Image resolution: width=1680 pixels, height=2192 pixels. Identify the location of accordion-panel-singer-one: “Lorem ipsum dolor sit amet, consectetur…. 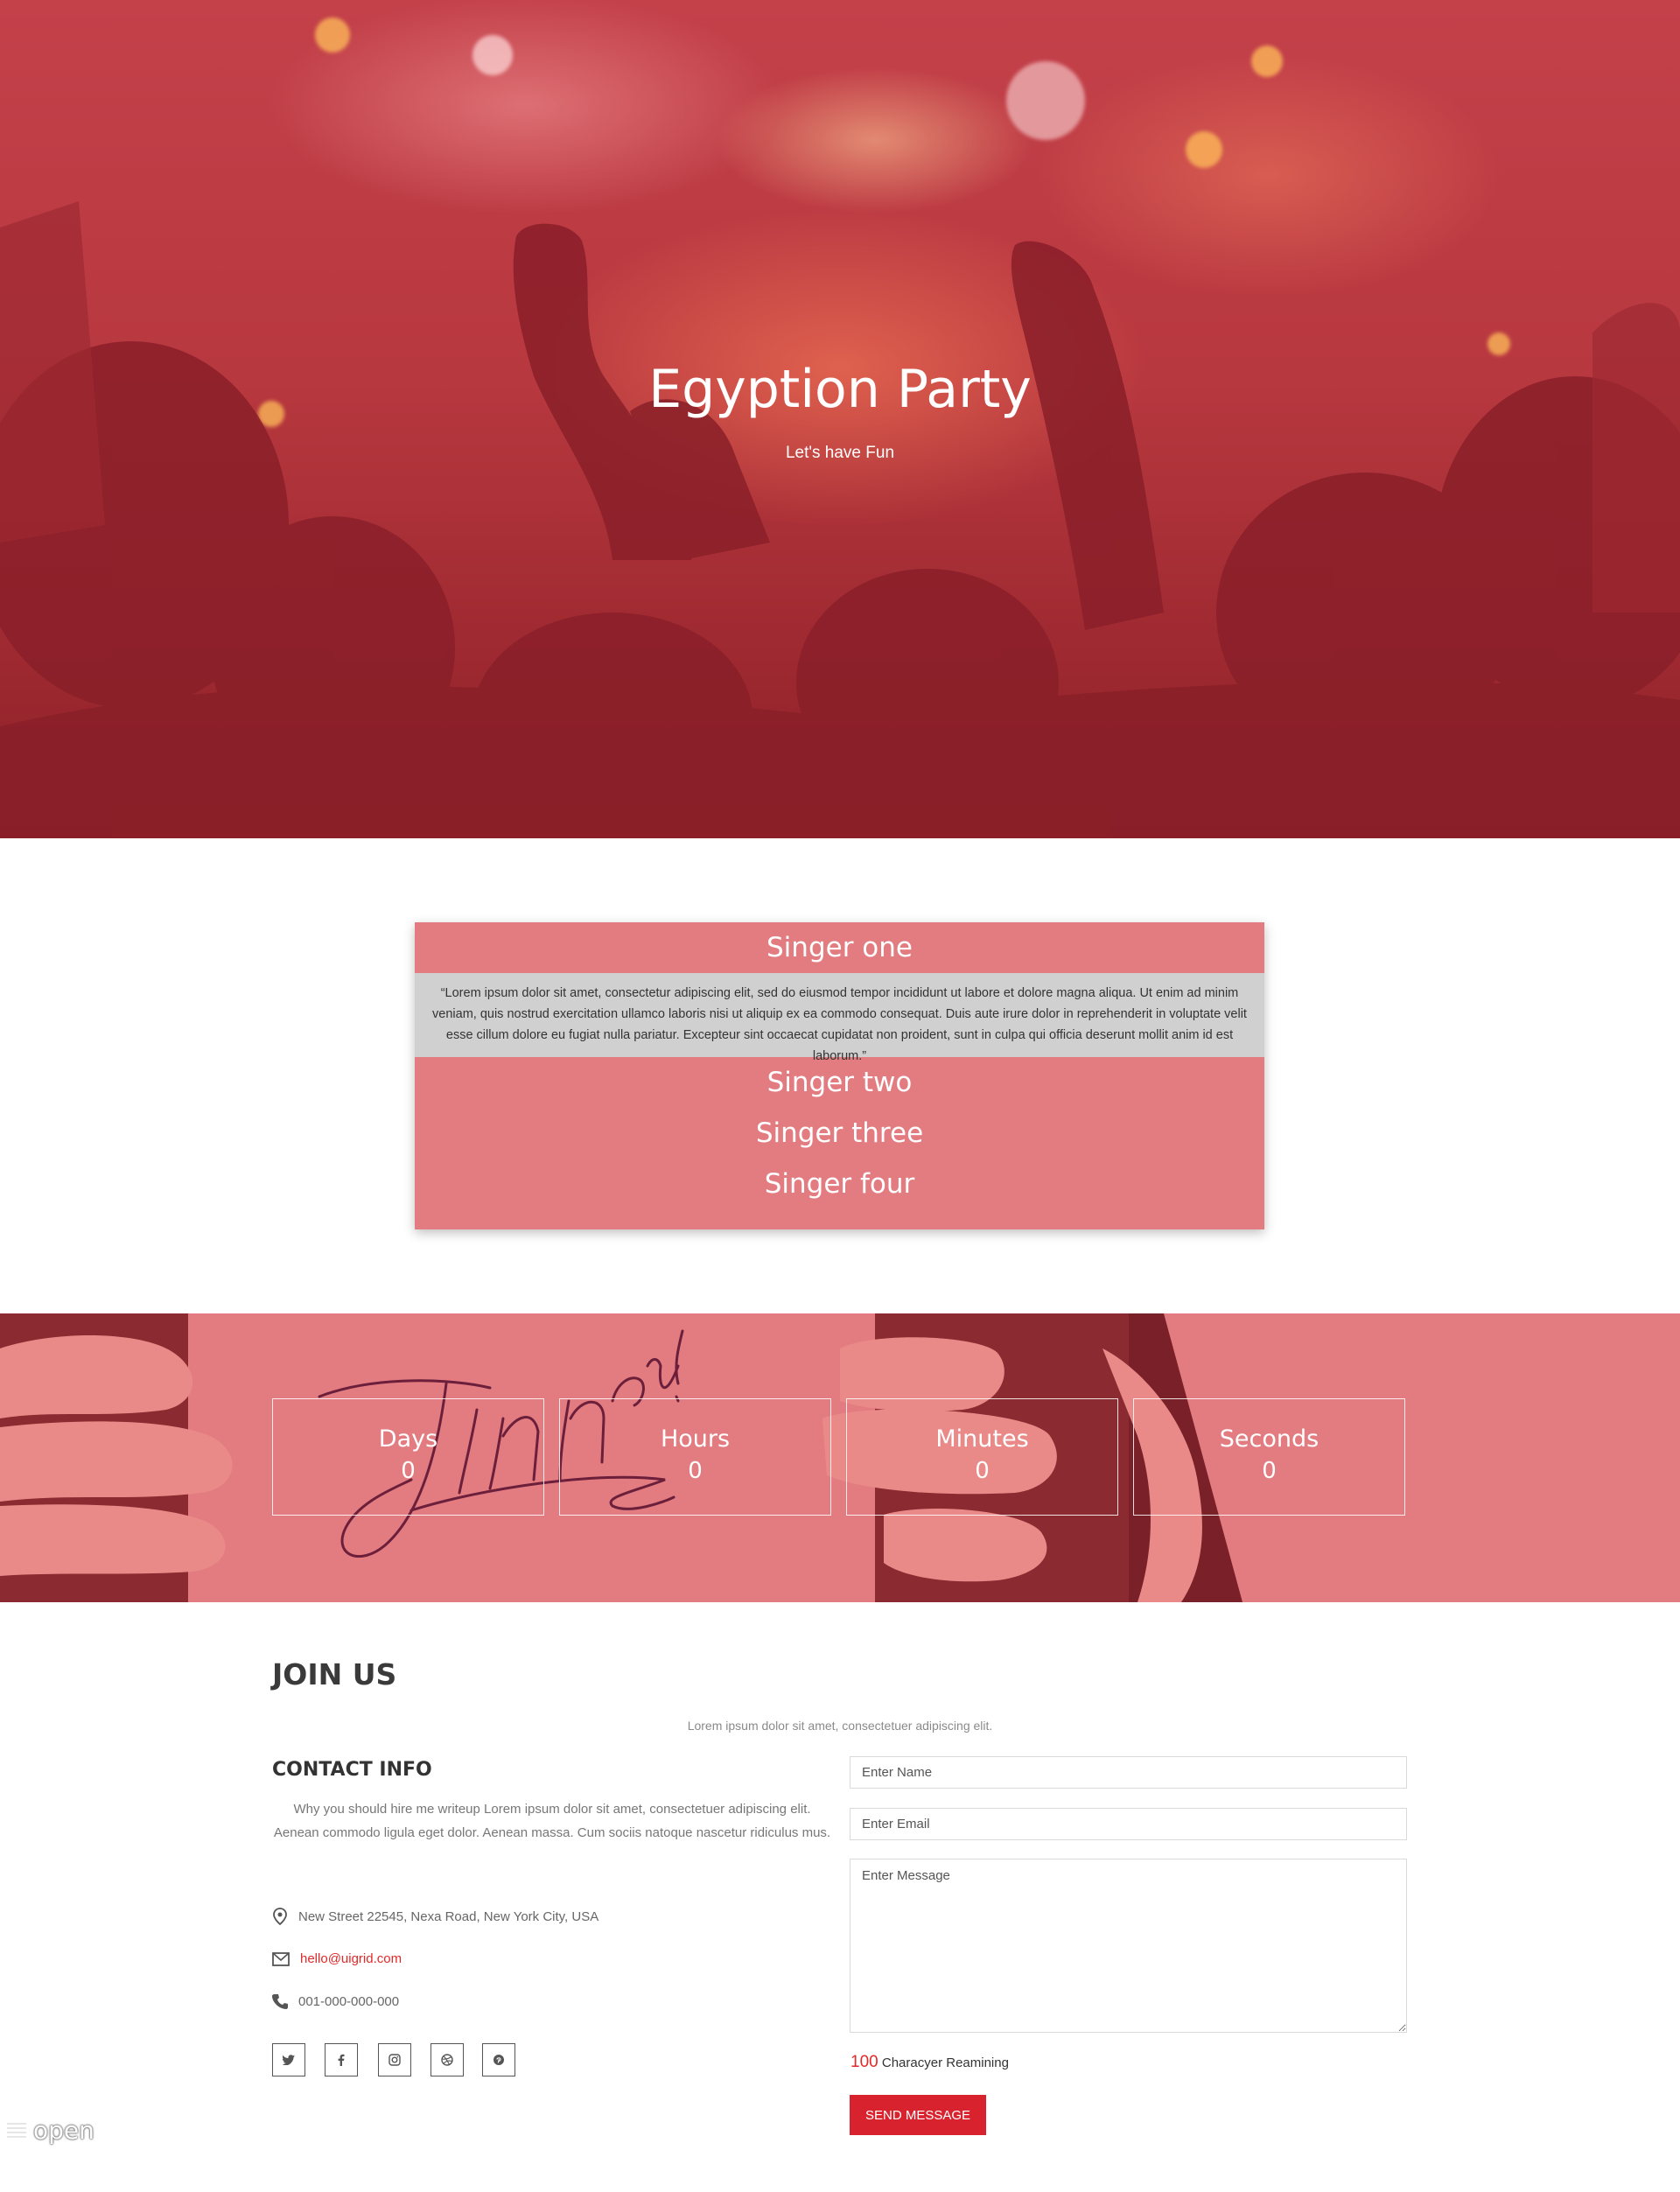
(839, 1018).